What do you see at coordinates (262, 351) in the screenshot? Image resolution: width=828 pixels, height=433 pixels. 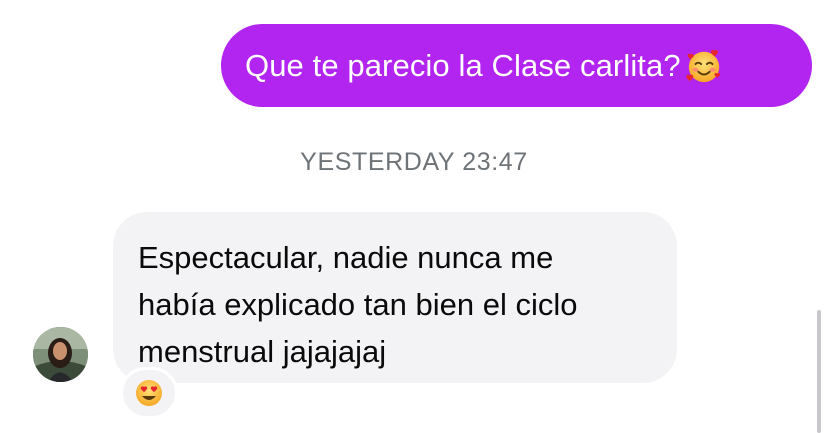 I see `received-message-line: menstrual jajajajaj` at bounding box center [262, 351].